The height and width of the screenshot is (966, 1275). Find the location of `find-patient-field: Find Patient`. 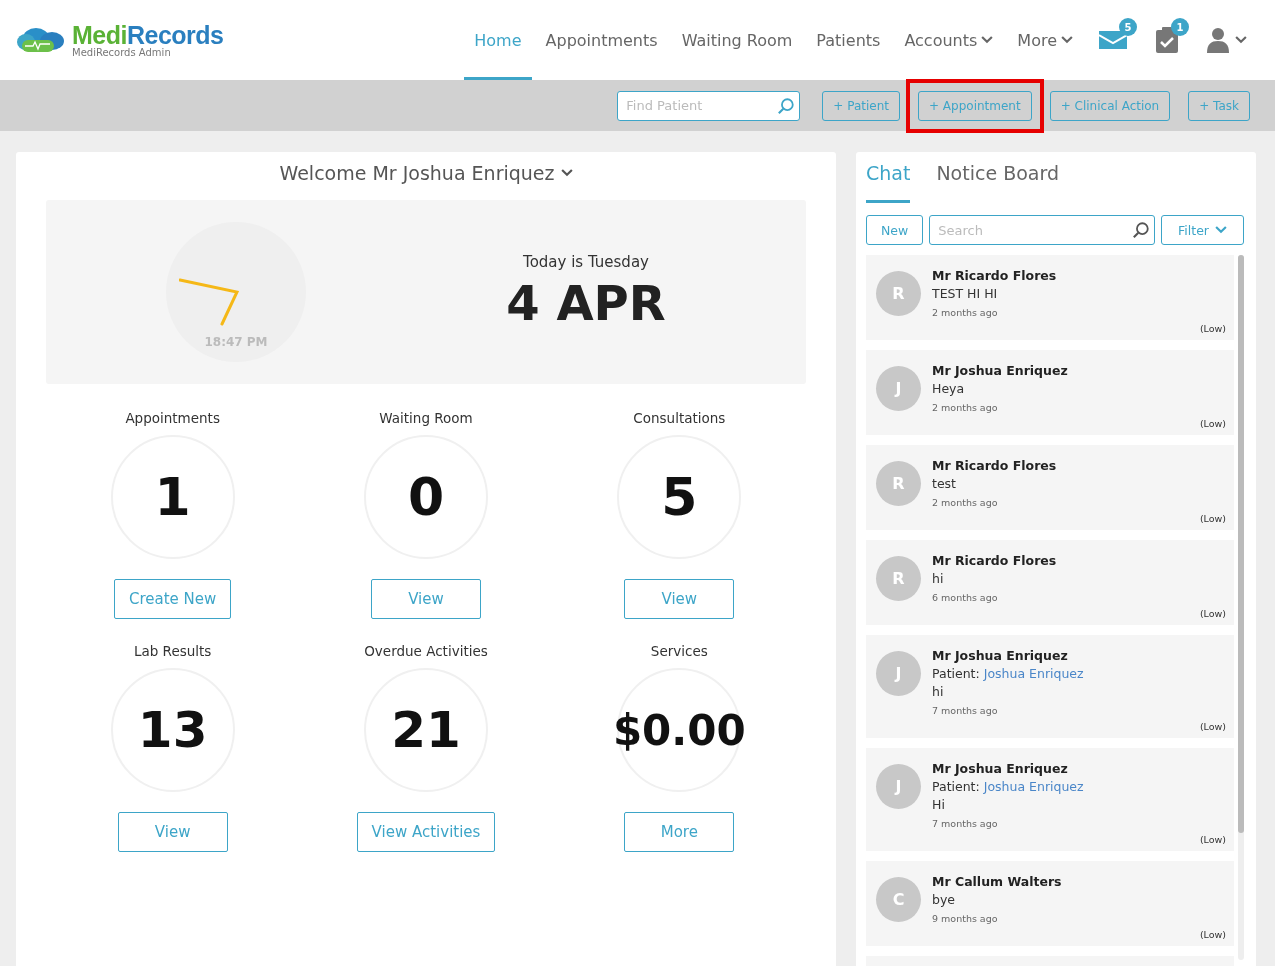

find-patient-field: Find Patient is located at coordinates (709, 105).